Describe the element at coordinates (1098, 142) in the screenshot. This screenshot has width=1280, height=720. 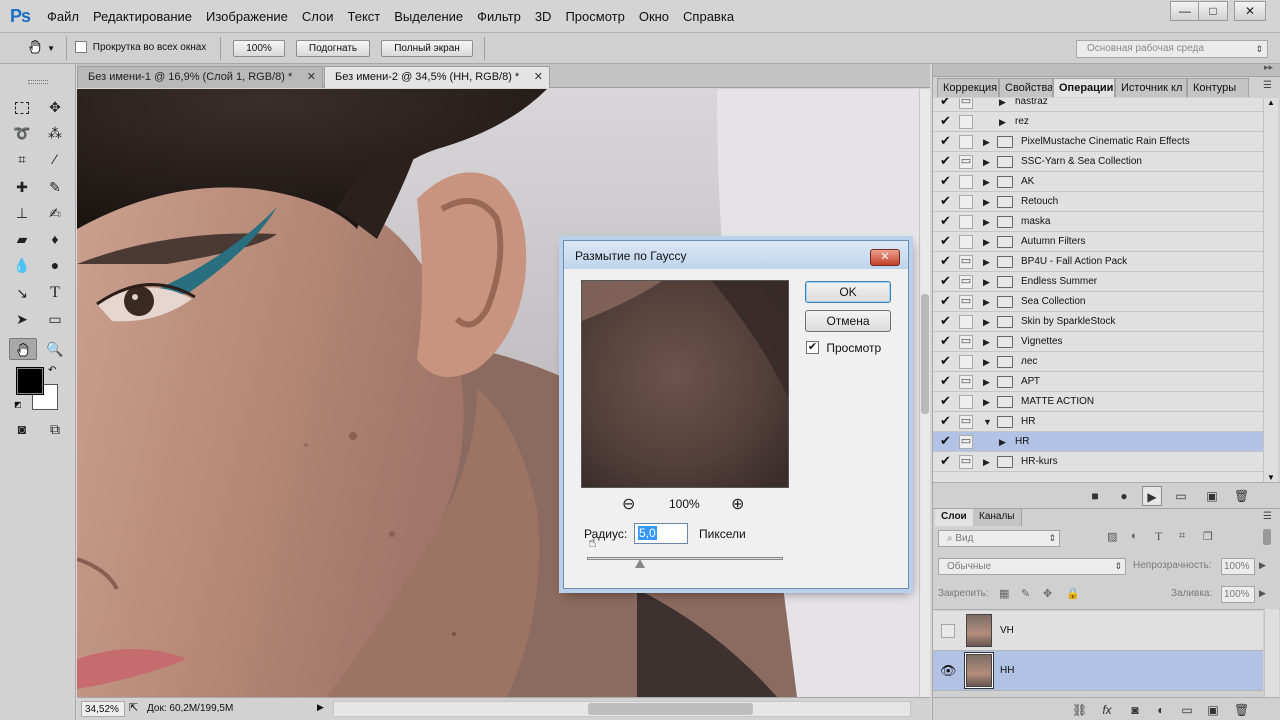
I see `action-set-row: ✔ ▶ PixelMustache Cinematic Rain Effects` at that location.